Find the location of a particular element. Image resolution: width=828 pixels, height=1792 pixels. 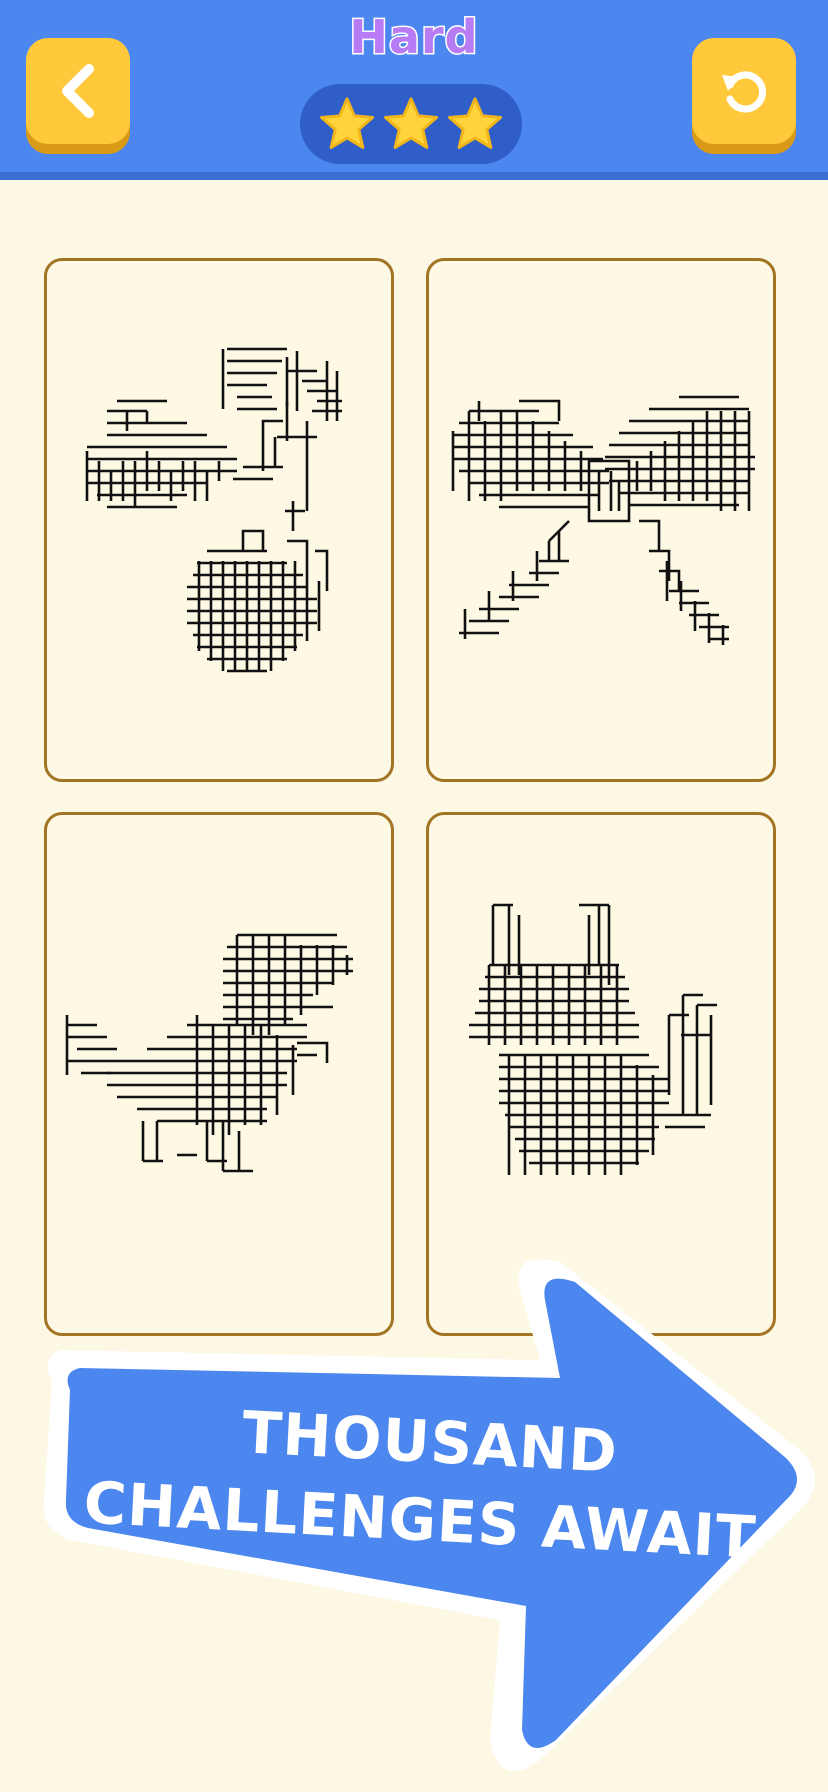

back-button is located at coordinates (78, 91).